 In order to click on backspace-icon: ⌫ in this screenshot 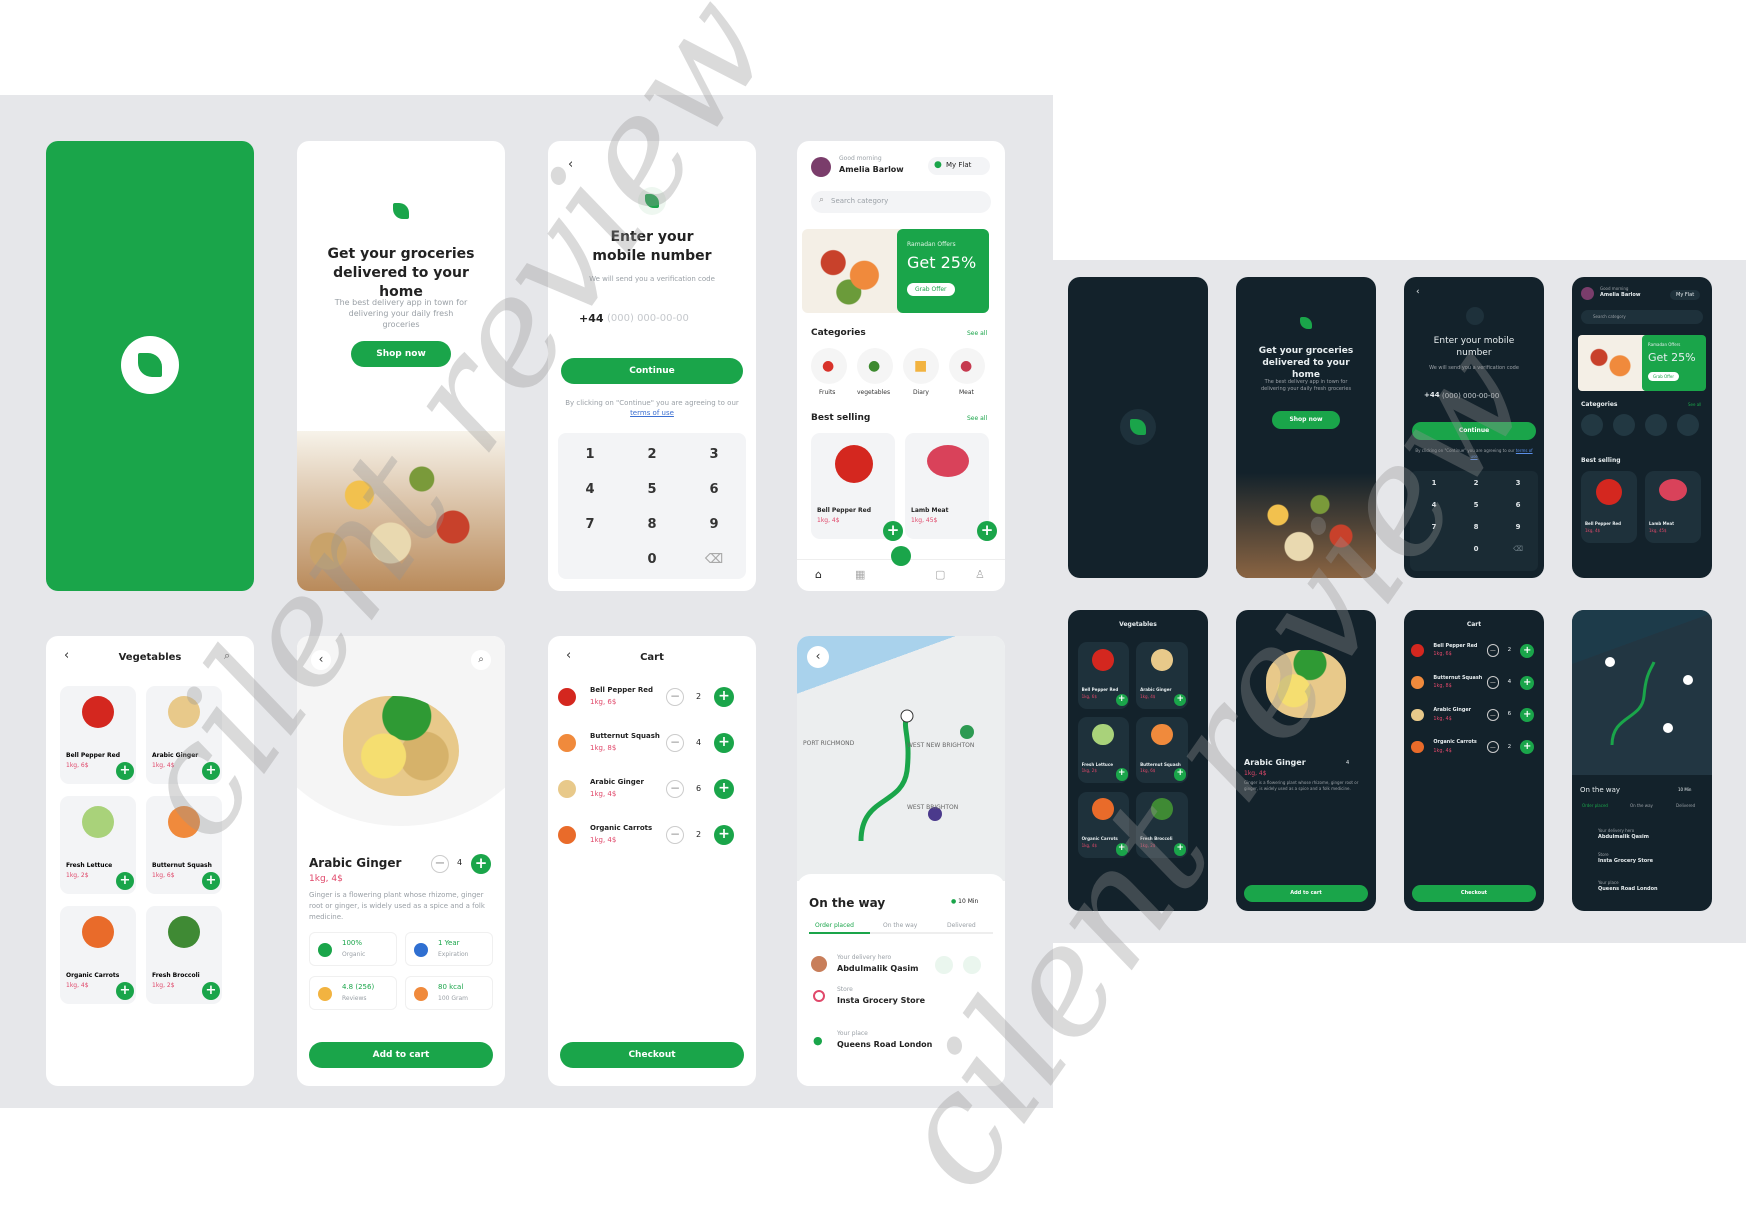, I will do `click(1518, 549)`.